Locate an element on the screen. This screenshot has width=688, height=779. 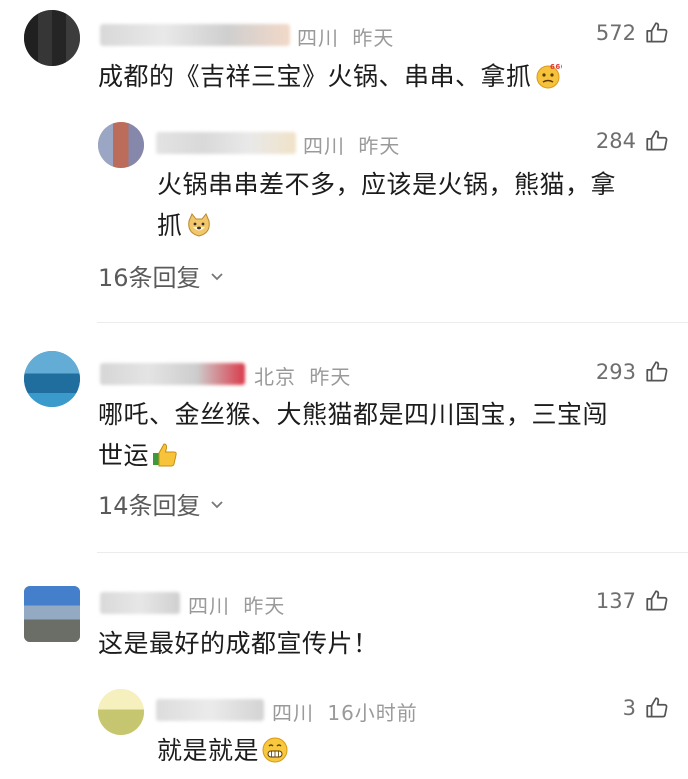
view-replies-button: 14条回复 is located at coordinates (161, 503).